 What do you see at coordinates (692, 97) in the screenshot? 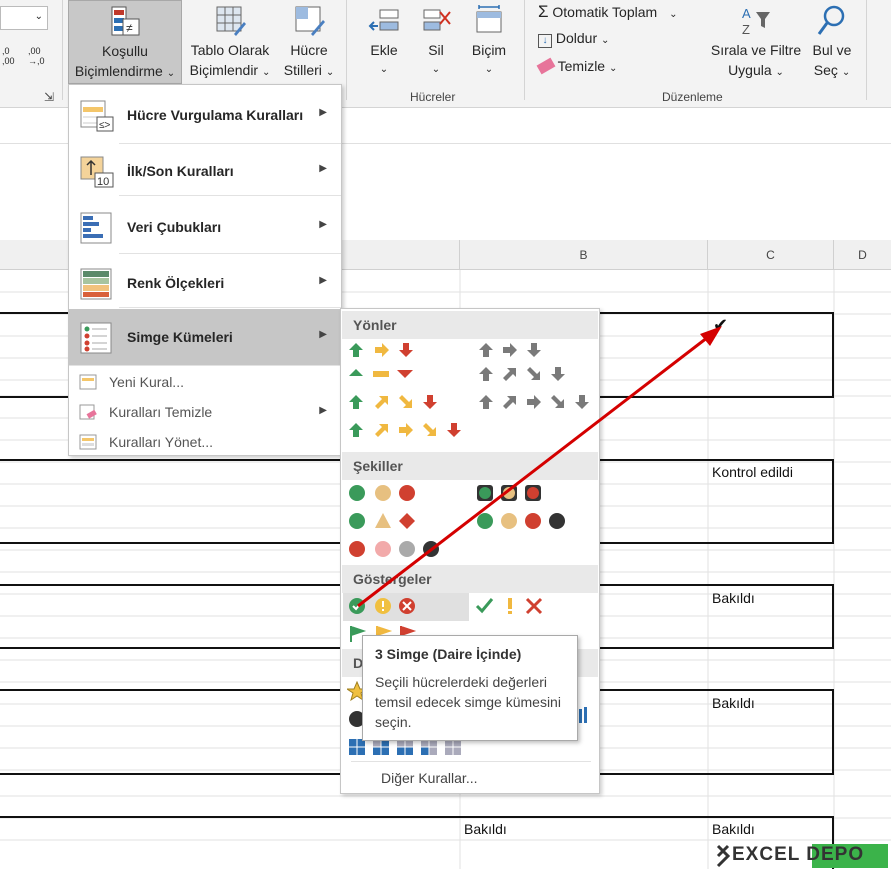
I see `editing-group-label: Düzenleme` at bounding box center [692, 97].